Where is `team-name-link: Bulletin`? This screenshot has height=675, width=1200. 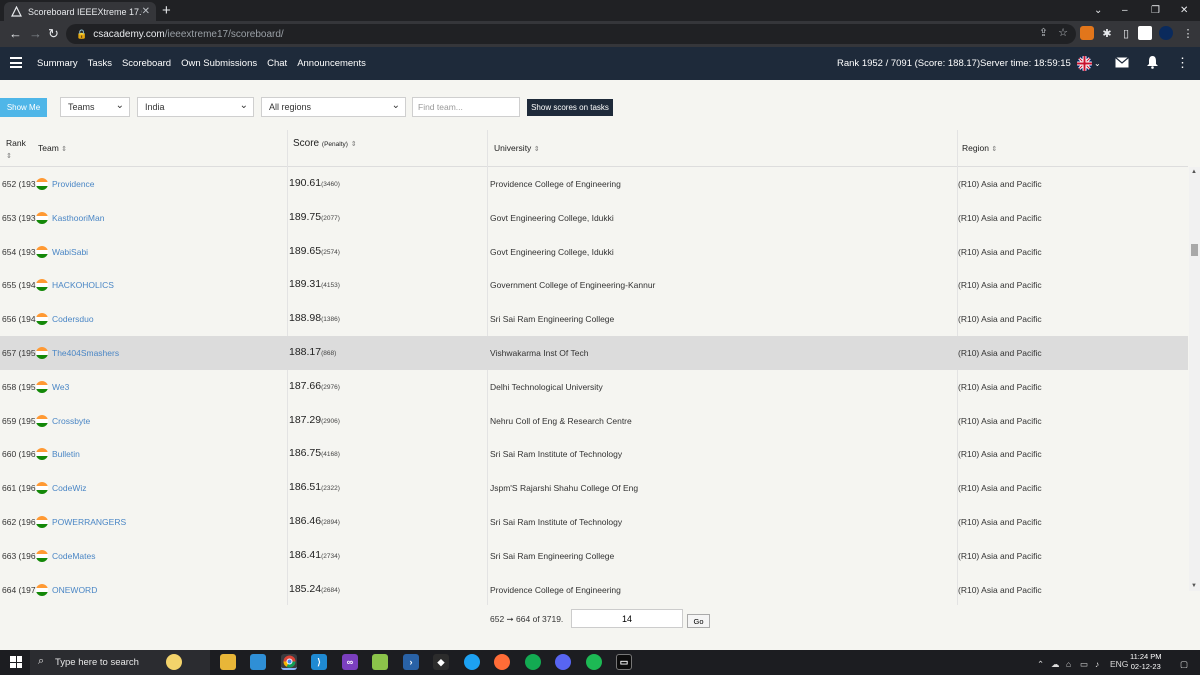 team-name-link: Bulletin is located at coordinates (66, 454).